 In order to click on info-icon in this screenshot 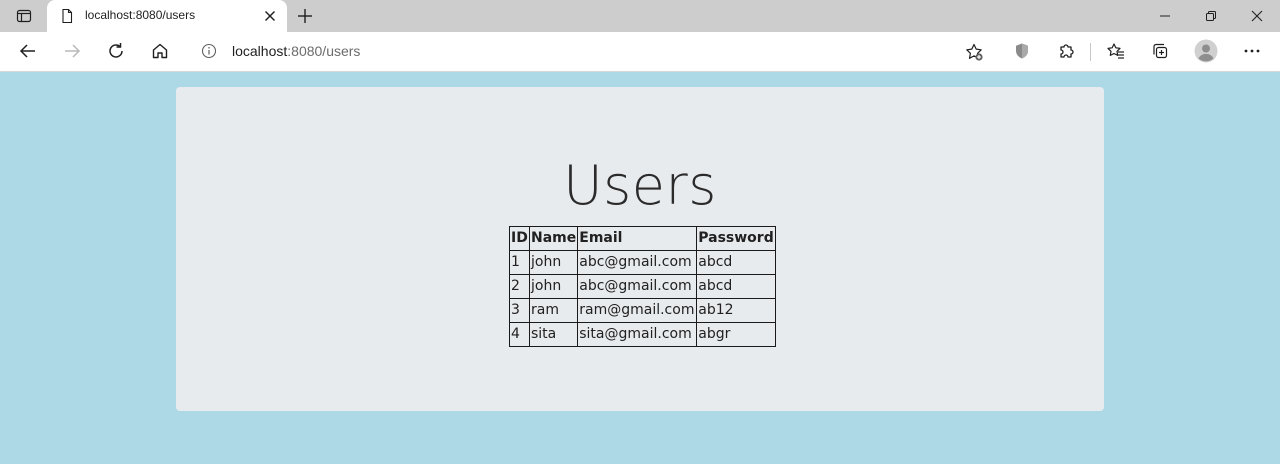, I will do `click(209, 51)`.